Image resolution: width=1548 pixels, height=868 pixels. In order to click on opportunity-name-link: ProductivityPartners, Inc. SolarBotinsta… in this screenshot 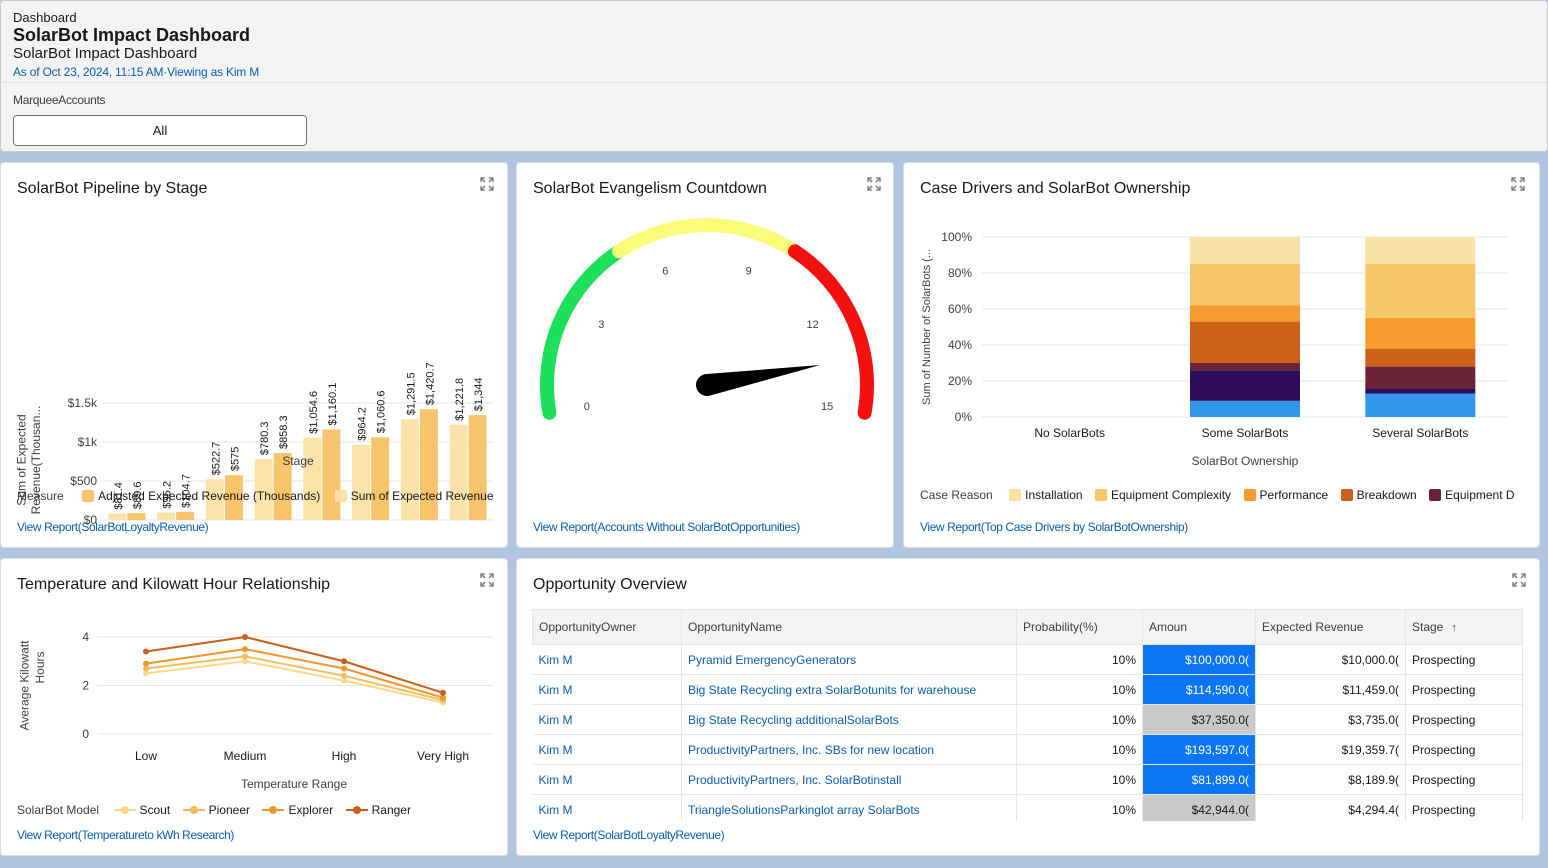, I will do `click(794, 780)`.